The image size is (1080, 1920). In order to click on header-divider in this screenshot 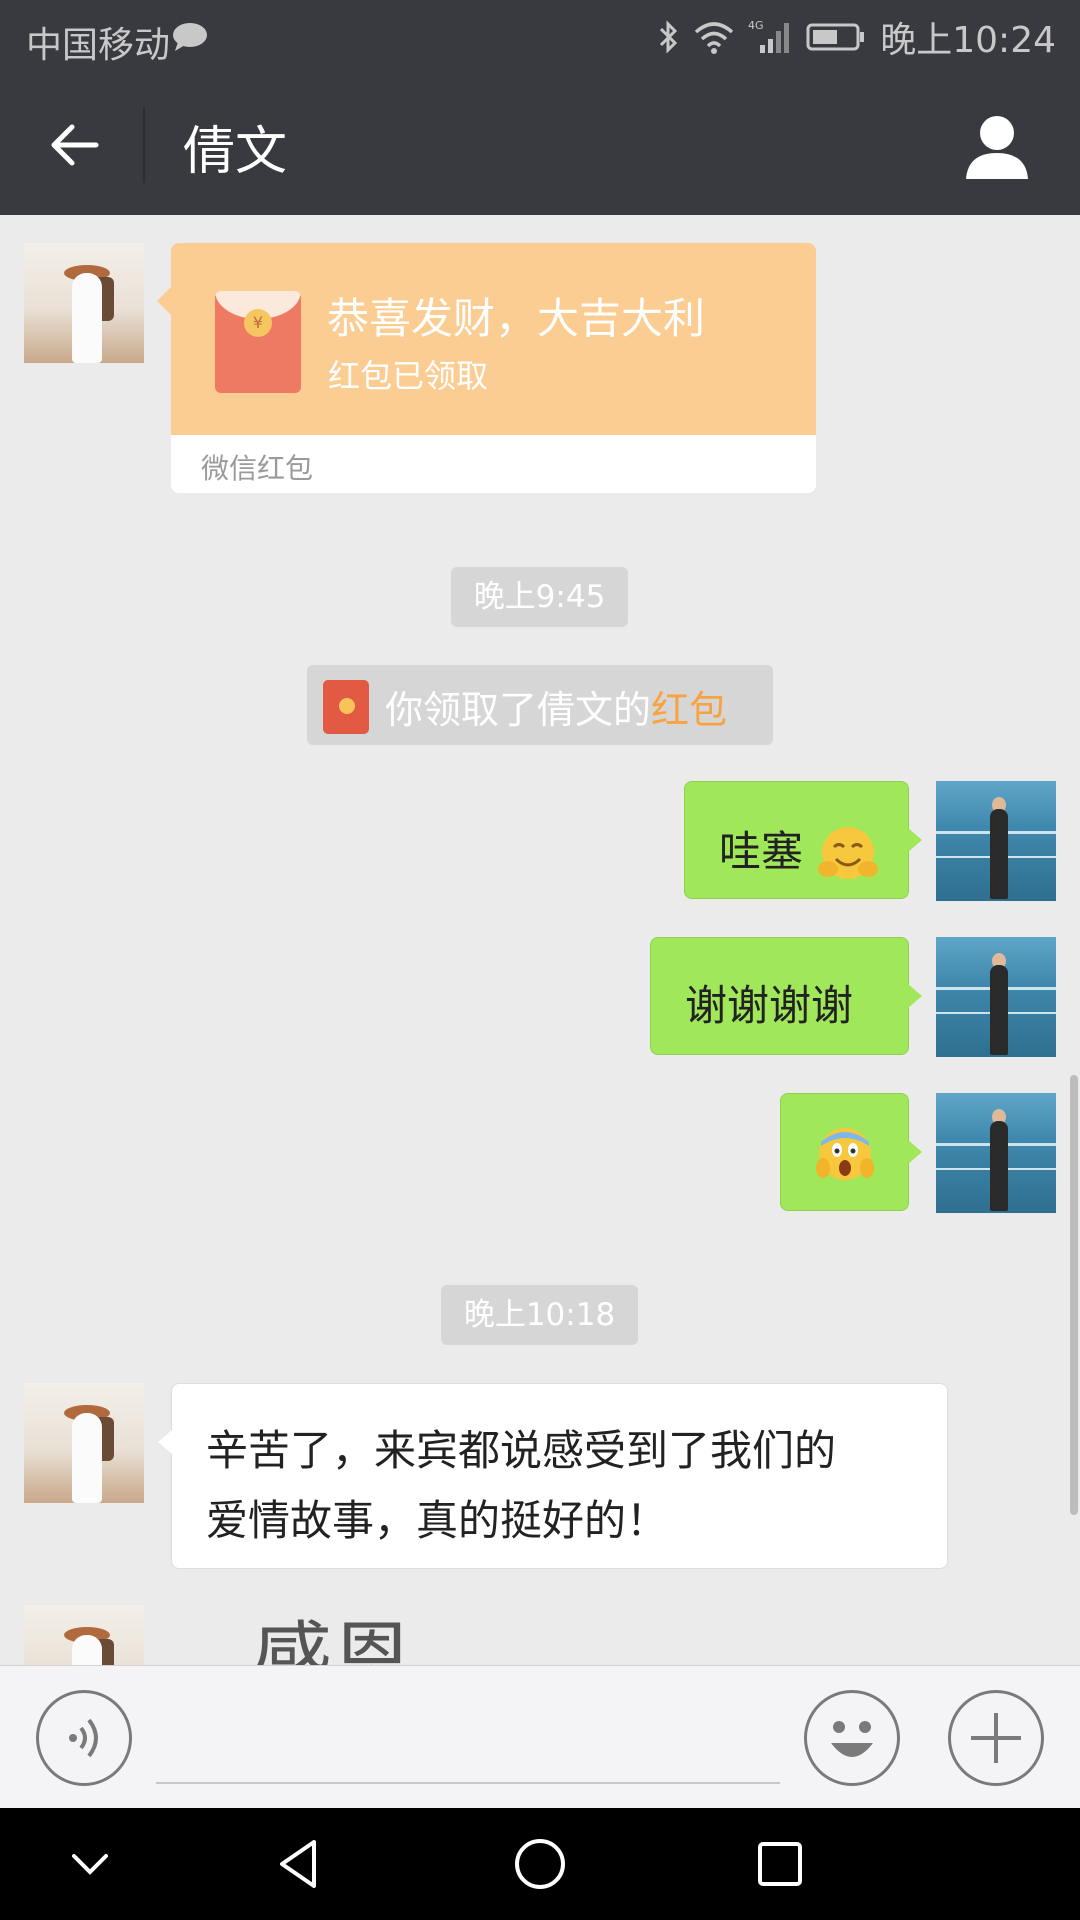, I will do `click(144, 145)`.